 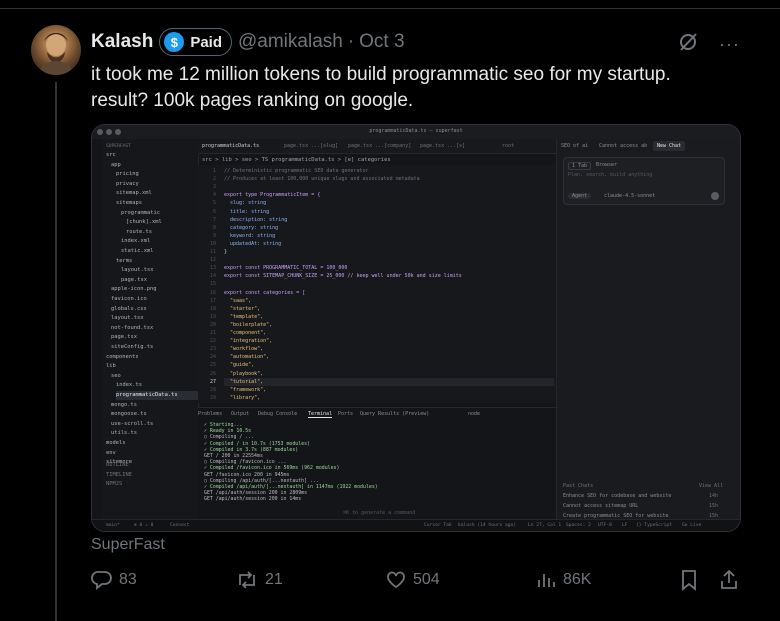 What do you see at coordinates (143, 525) in the screenshot?
I see `status-problems: ⊗ 0 ⚠ 0` at bounding box center [143, 525].